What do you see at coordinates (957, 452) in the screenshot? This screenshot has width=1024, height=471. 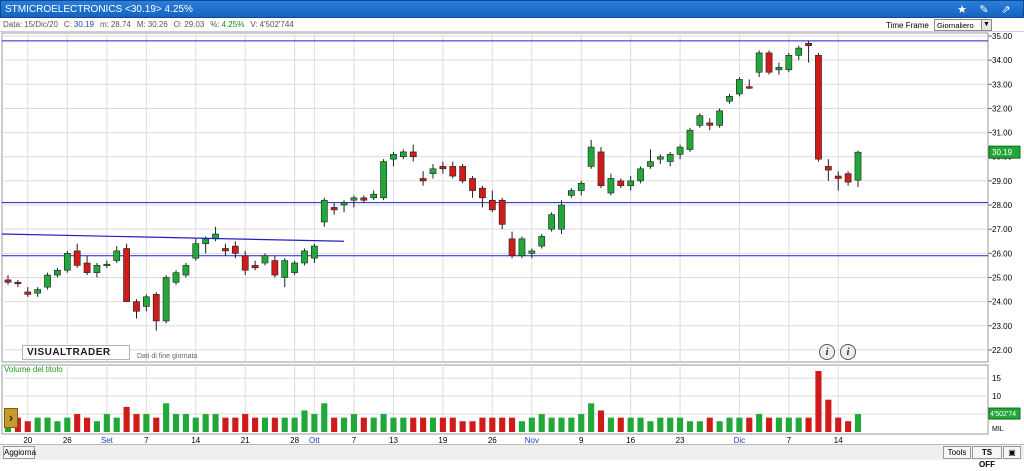 I see `tools-button: Tools` at bounding box center [957, 452].